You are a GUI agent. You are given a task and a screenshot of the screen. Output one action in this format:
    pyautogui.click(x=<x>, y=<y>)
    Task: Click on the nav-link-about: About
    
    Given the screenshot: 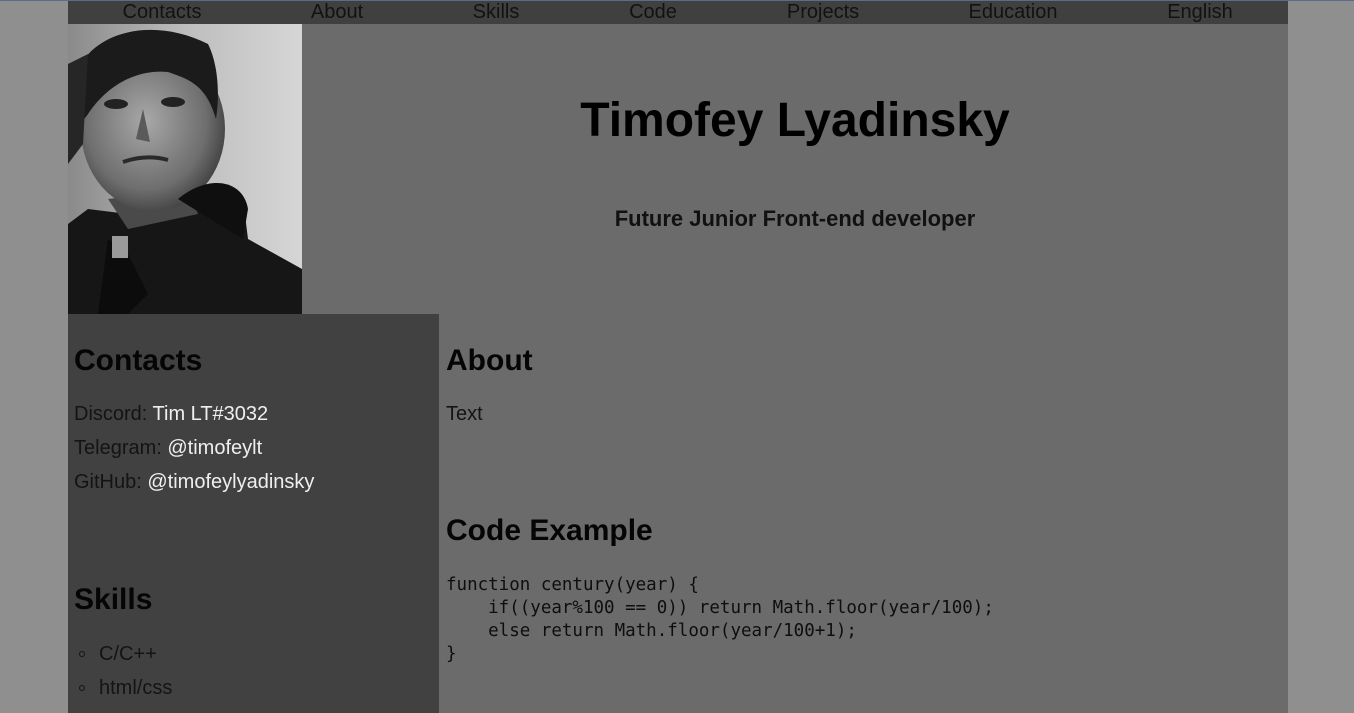 What is the action you would take?
    pyautogui.click(x=337, y=12)
    